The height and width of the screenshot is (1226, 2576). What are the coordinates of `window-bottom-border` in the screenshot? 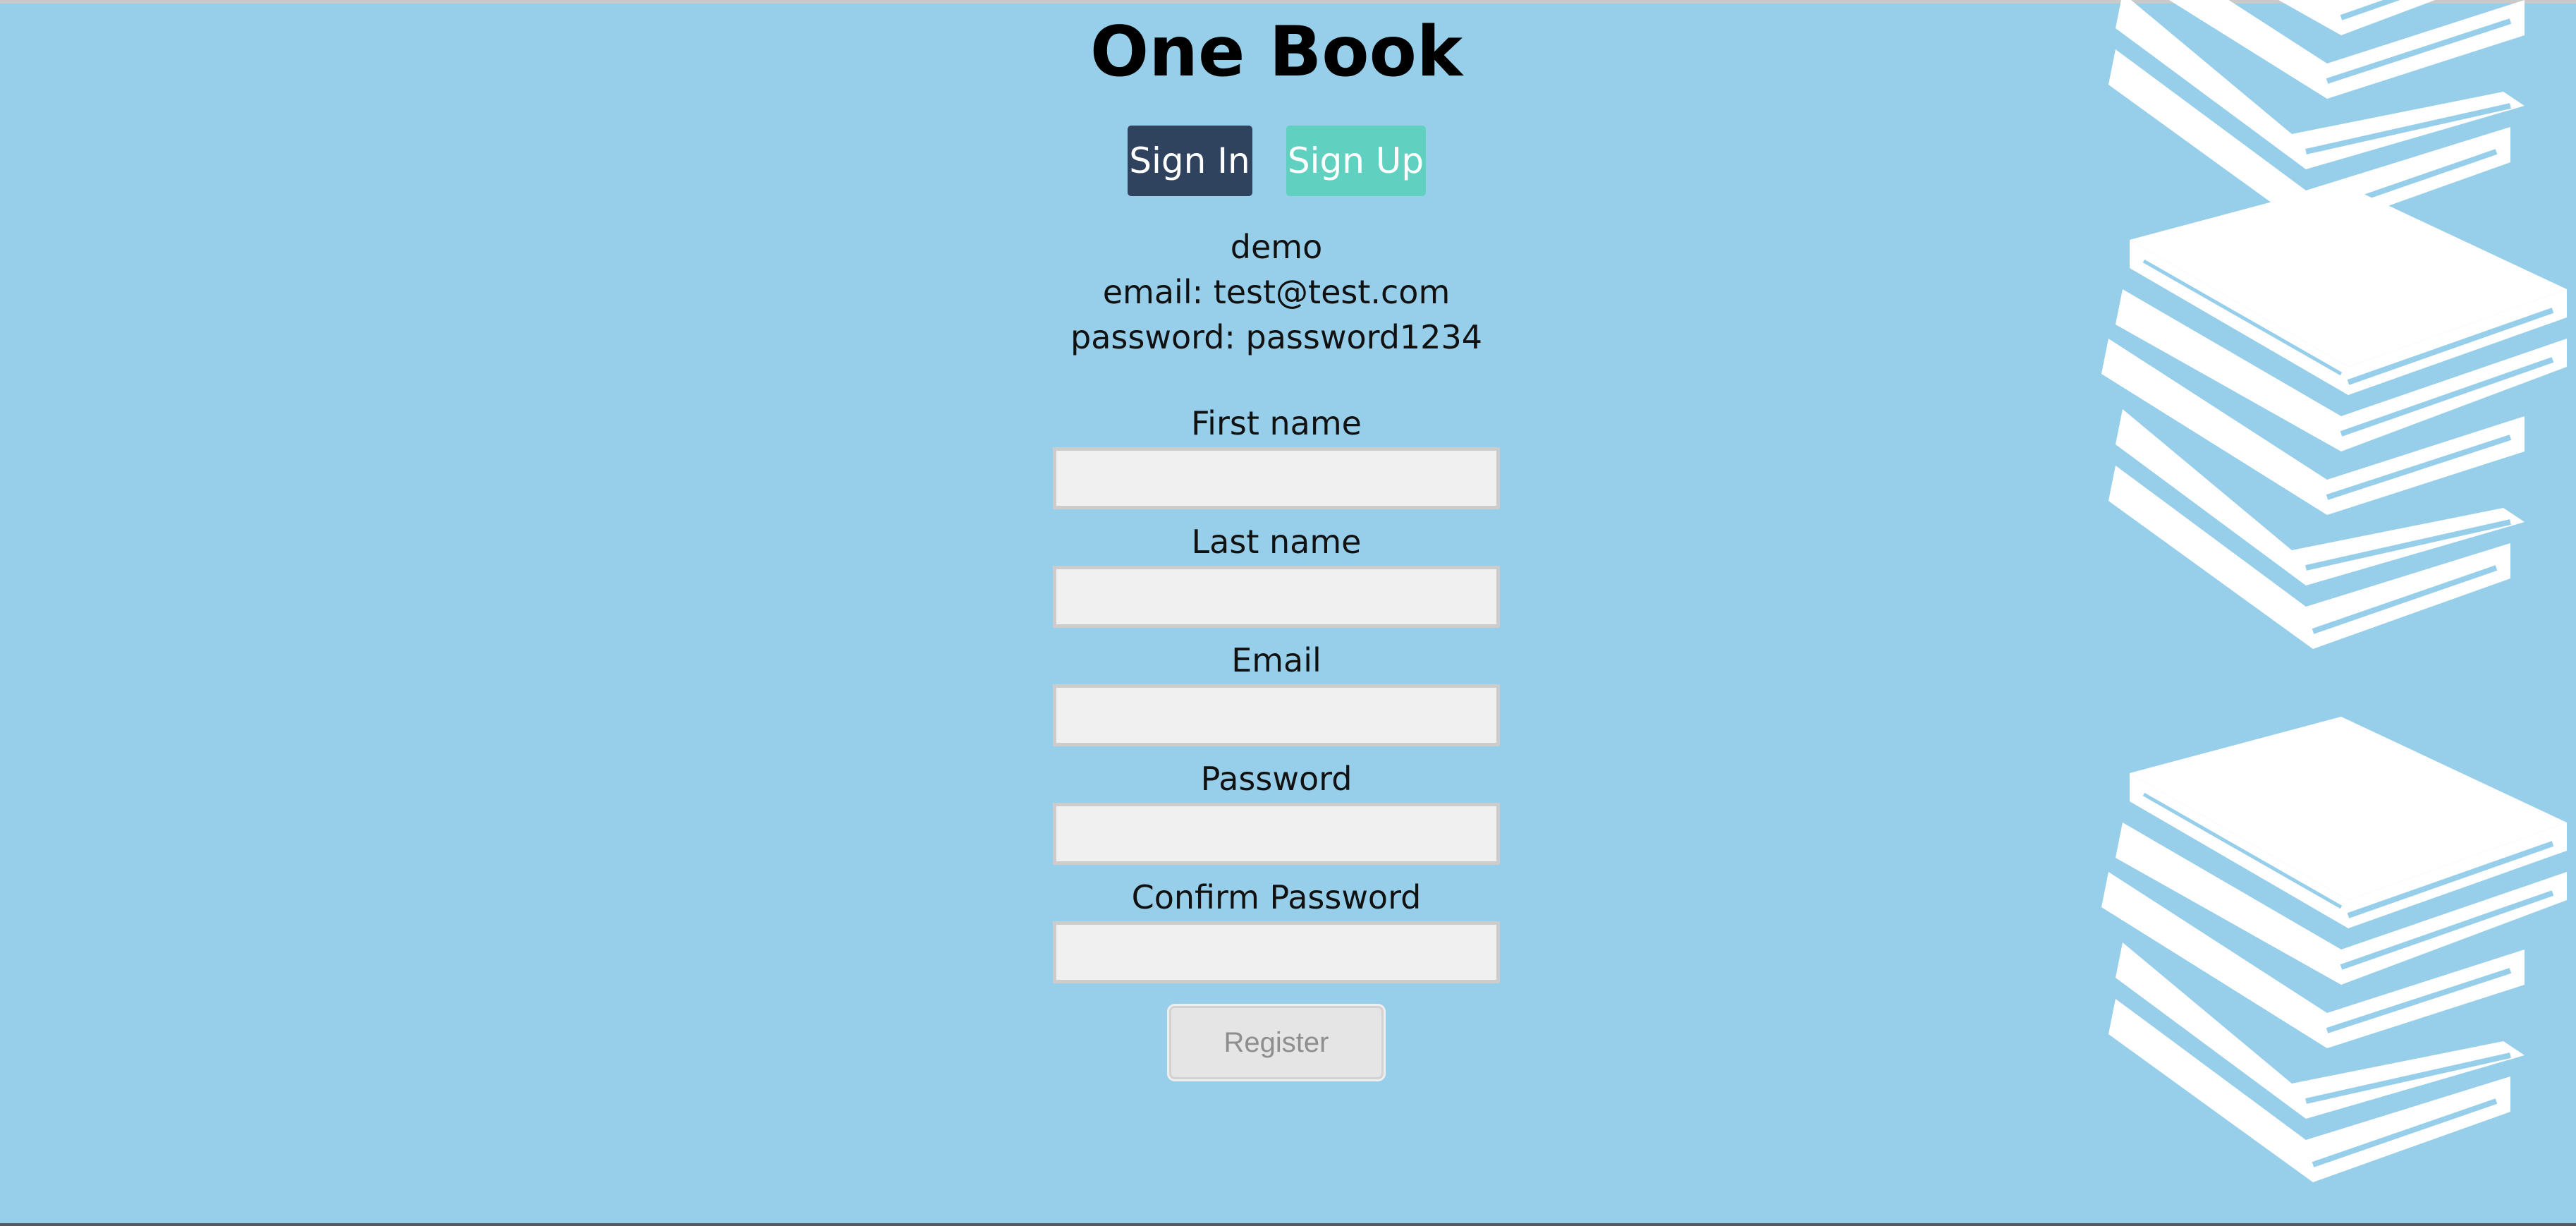 It's located at (1288, 1224).